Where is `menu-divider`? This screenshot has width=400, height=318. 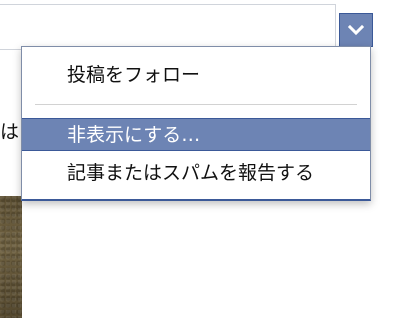 menu-divider is located at coordinates (196, 104).